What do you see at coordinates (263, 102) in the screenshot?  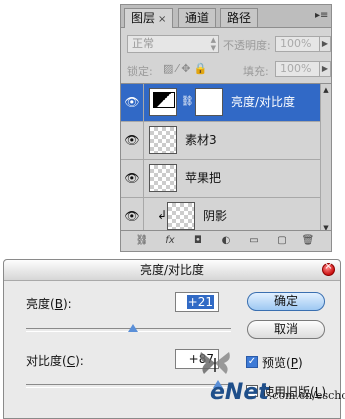 I see `layer-name: 亮度/对比度` at bounding box center [263, 102].